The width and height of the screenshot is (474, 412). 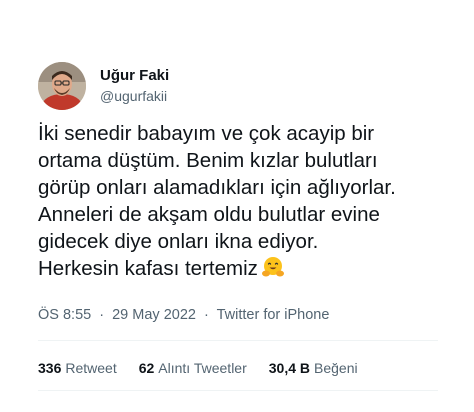 I want to click on tweet-last-line: Herkesin kafası tertemiz, so click(x=253, y=270).